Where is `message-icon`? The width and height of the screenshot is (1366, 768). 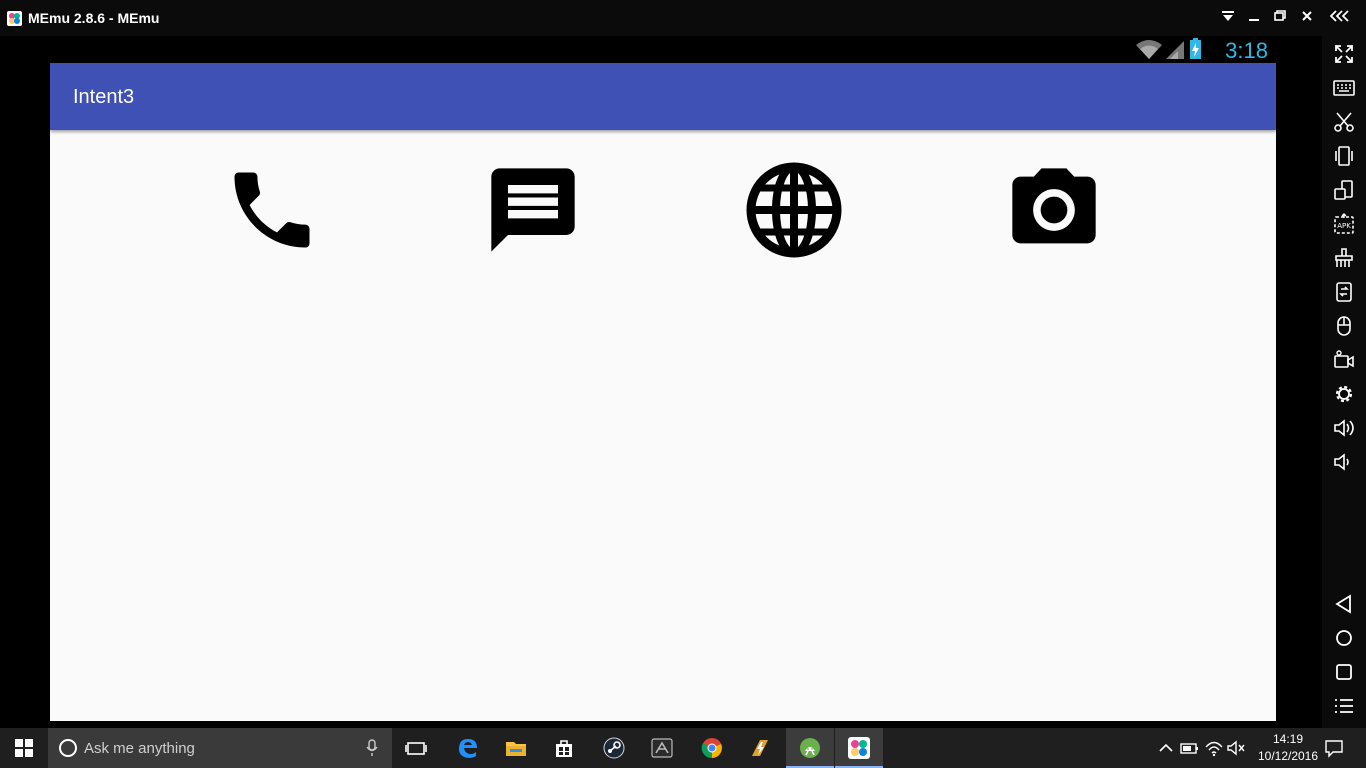 message-icon is located at coordinates (533, 210).